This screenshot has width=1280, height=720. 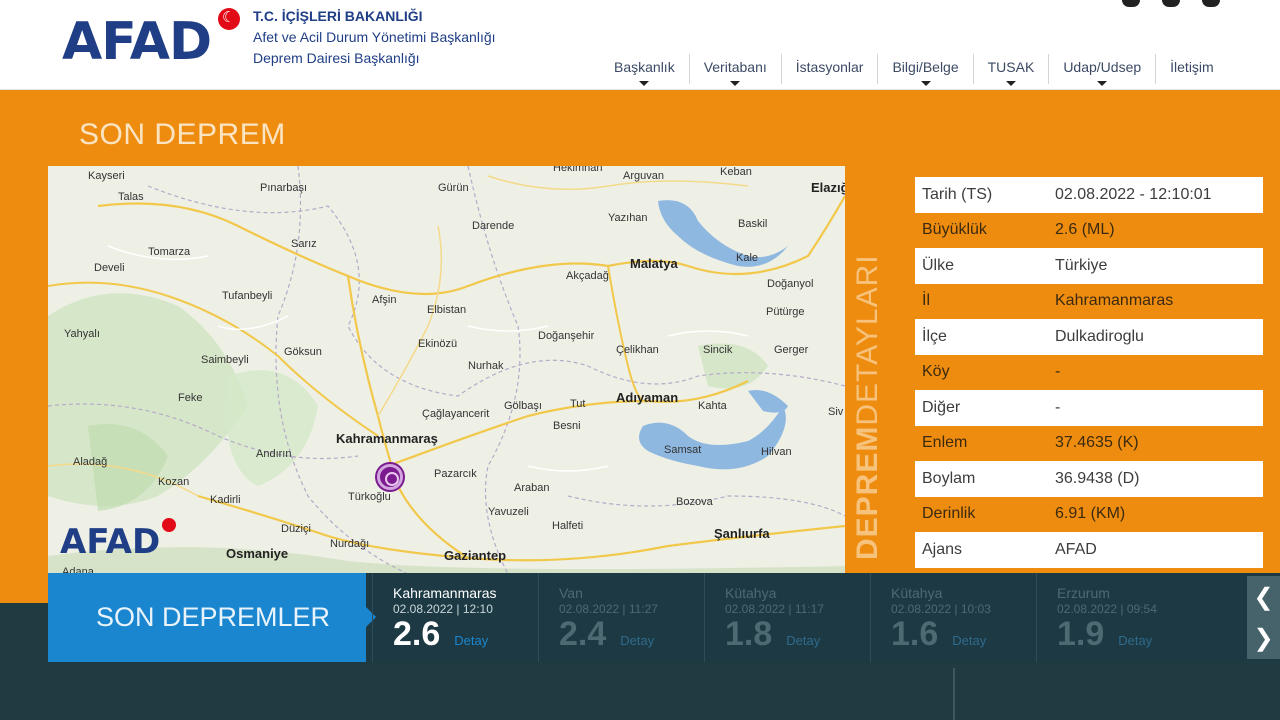 What do you see at coordinates (867, 340) in the screenshot?
I see `vlabel-thin: DETAYLARI` at bounding box center [867, 340].